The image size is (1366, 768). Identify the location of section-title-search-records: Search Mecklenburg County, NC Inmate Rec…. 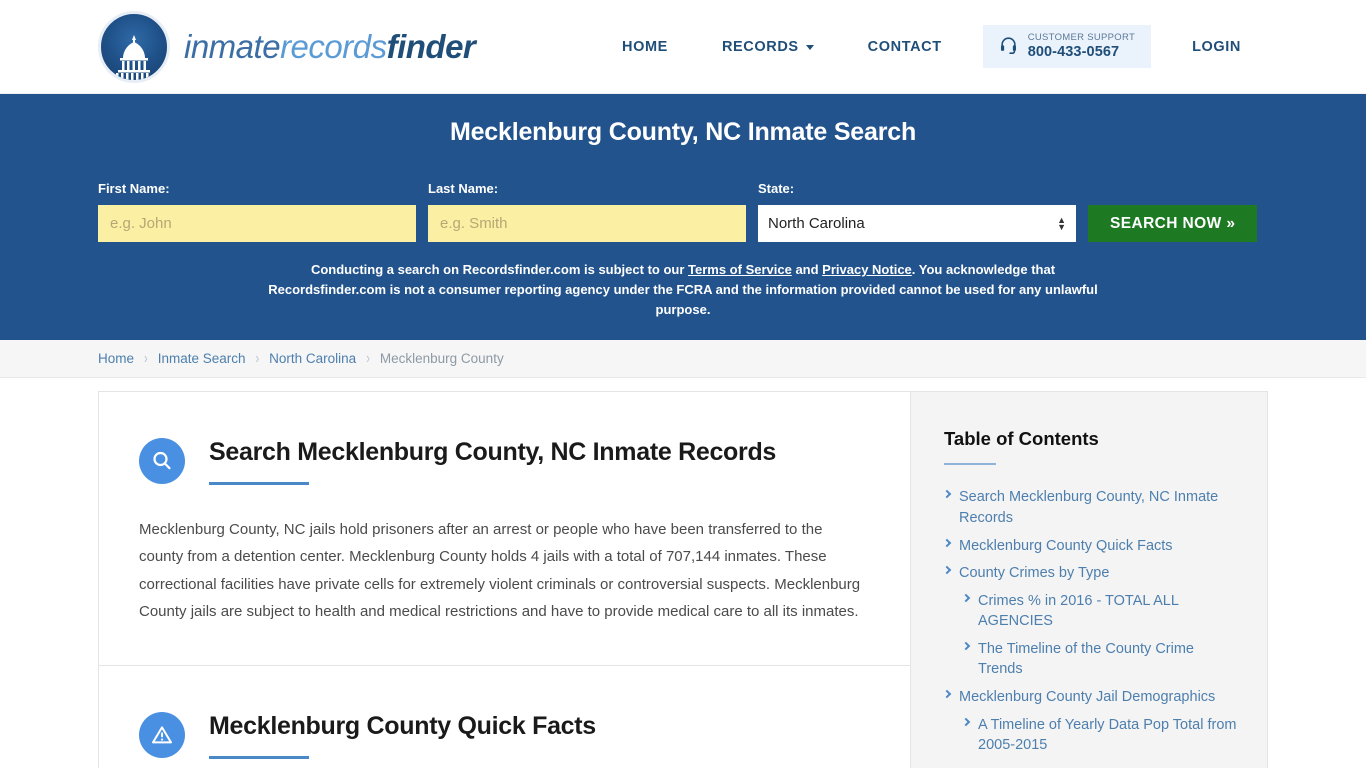
(493, 452).